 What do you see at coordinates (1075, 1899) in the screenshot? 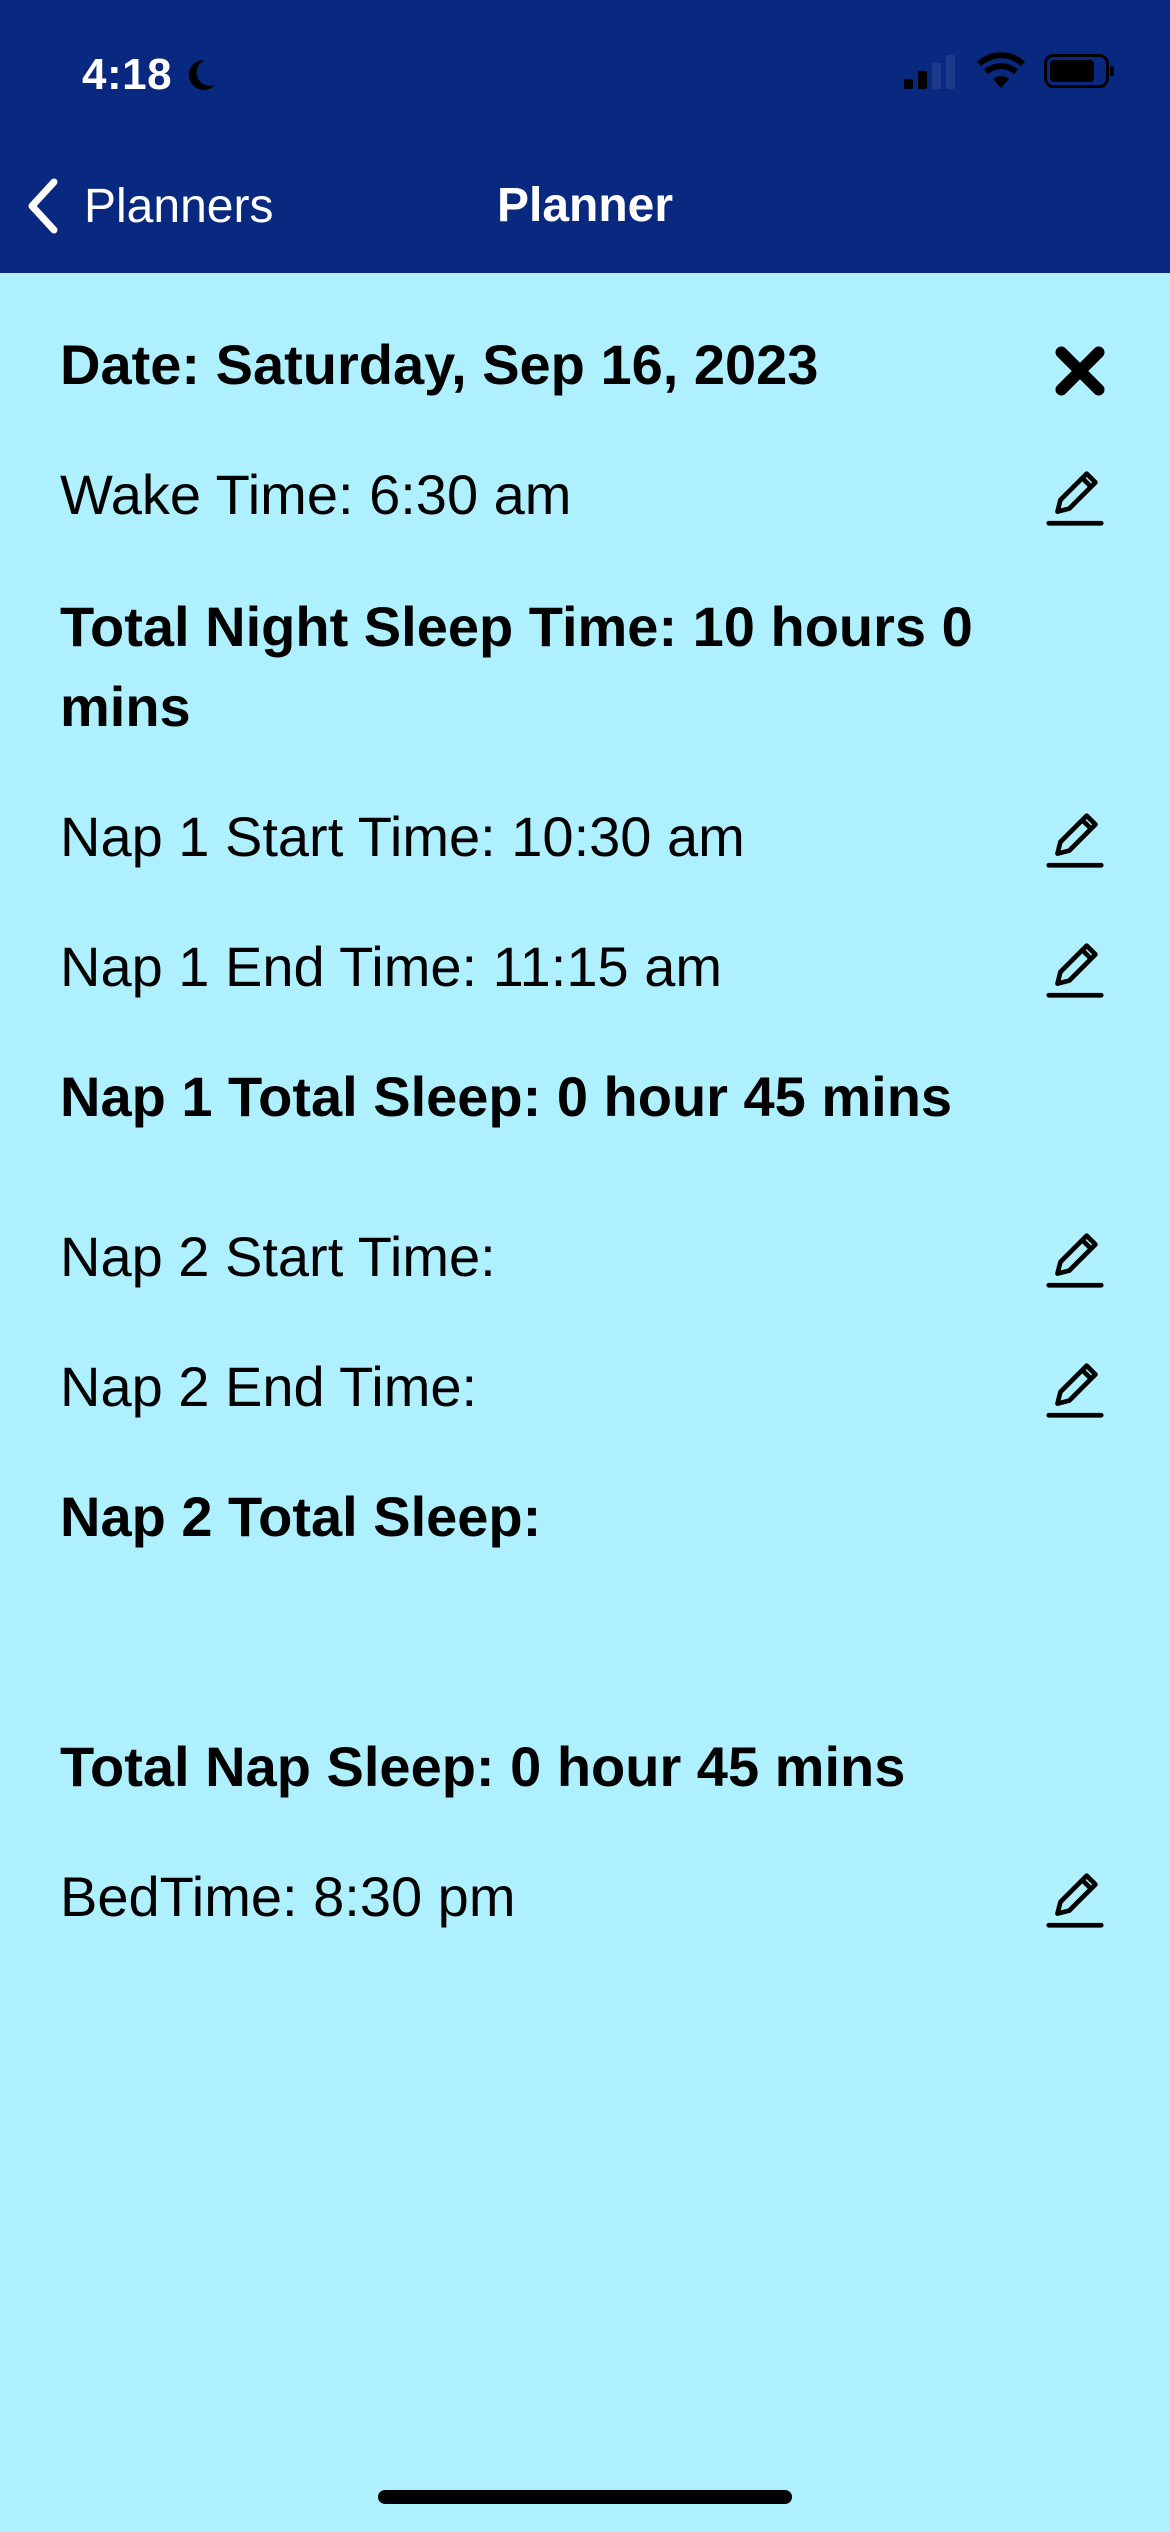
I see `edit-bedtime-pencil-icon` at bounding box center [1075, 1899].